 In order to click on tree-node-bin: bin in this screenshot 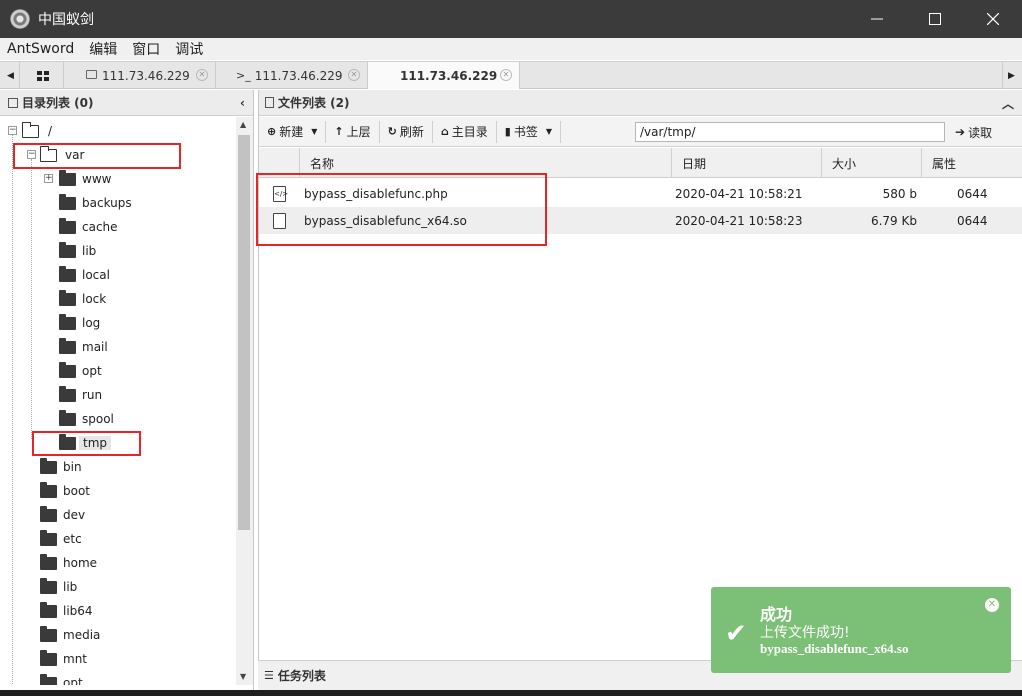, I will do `click(61, 467)`.